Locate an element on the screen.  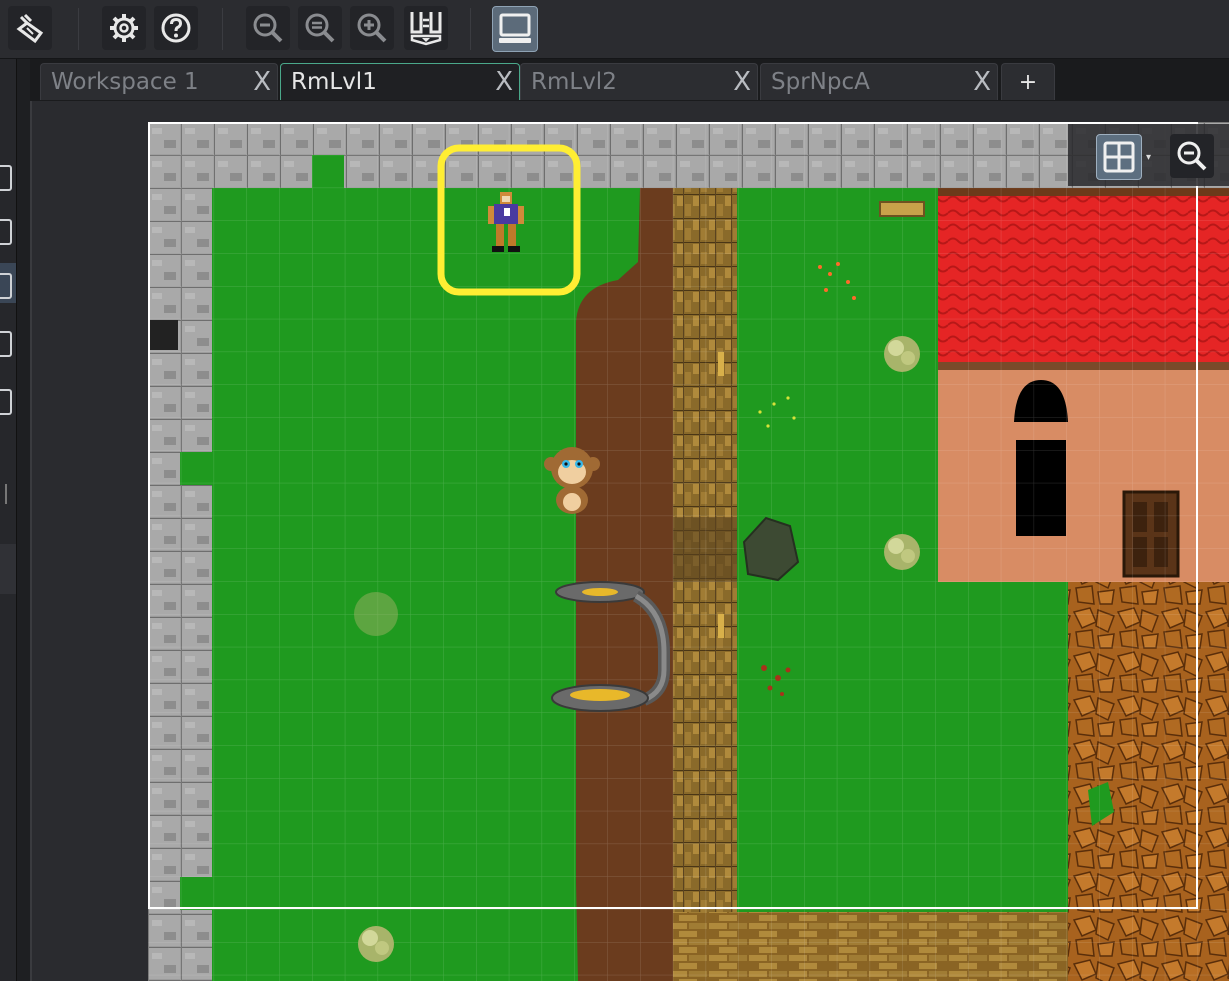
help-button is located at coordinates (176, 28).